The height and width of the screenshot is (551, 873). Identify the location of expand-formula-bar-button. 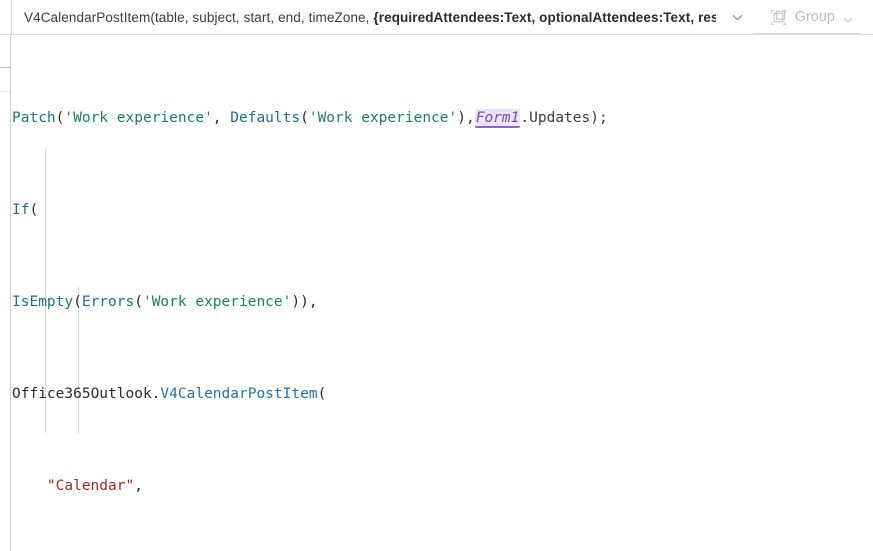
(738, 17).